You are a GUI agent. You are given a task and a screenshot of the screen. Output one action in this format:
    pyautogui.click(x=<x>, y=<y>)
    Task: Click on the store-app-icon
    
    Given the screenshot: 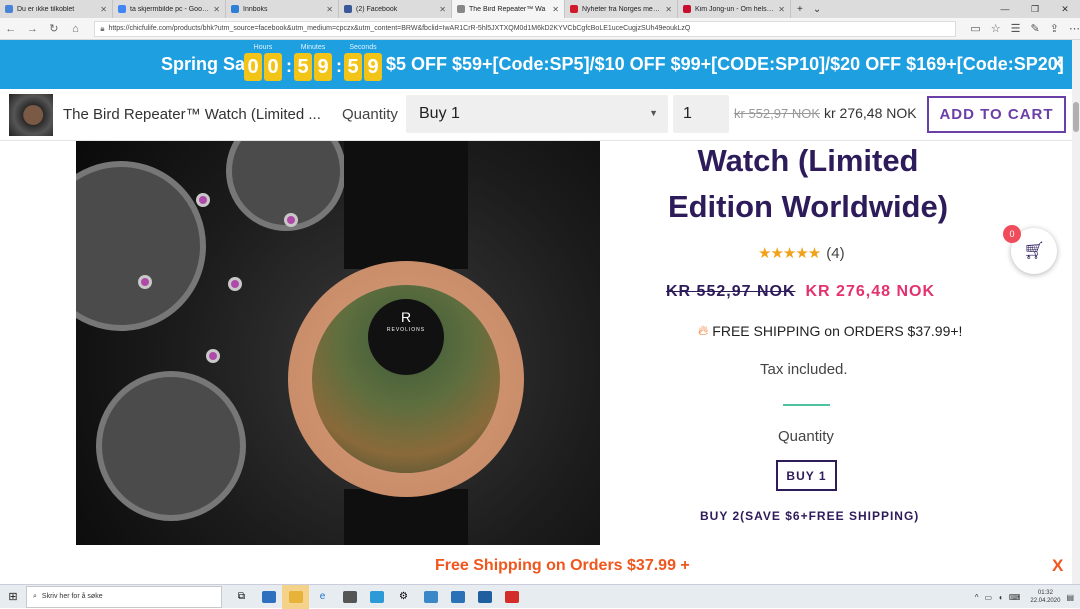 What is the action you would take?
    pyautogui.click(x=349, y=597)
    